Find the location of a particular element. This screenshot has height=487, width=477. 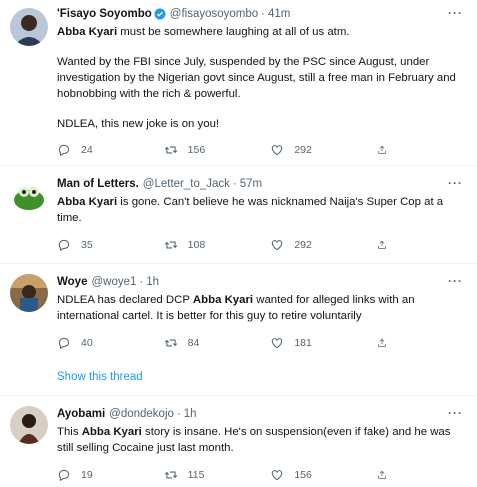

reply-count: 35 is located at coordinates (87, 245).